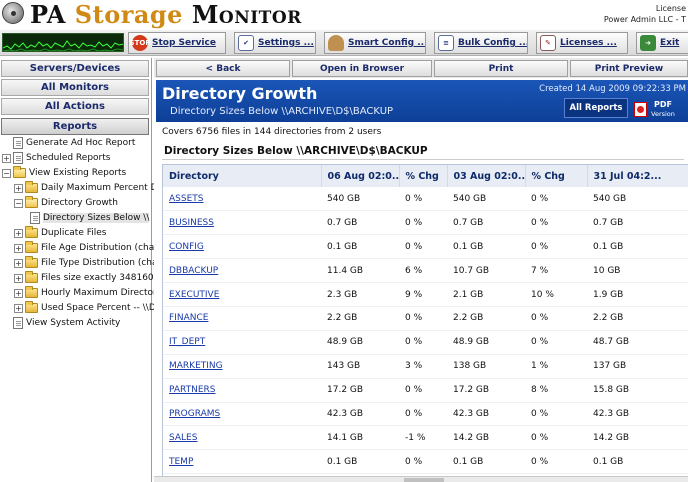  I want to click on table-cell: 2.1 GB, so click(486, 294).